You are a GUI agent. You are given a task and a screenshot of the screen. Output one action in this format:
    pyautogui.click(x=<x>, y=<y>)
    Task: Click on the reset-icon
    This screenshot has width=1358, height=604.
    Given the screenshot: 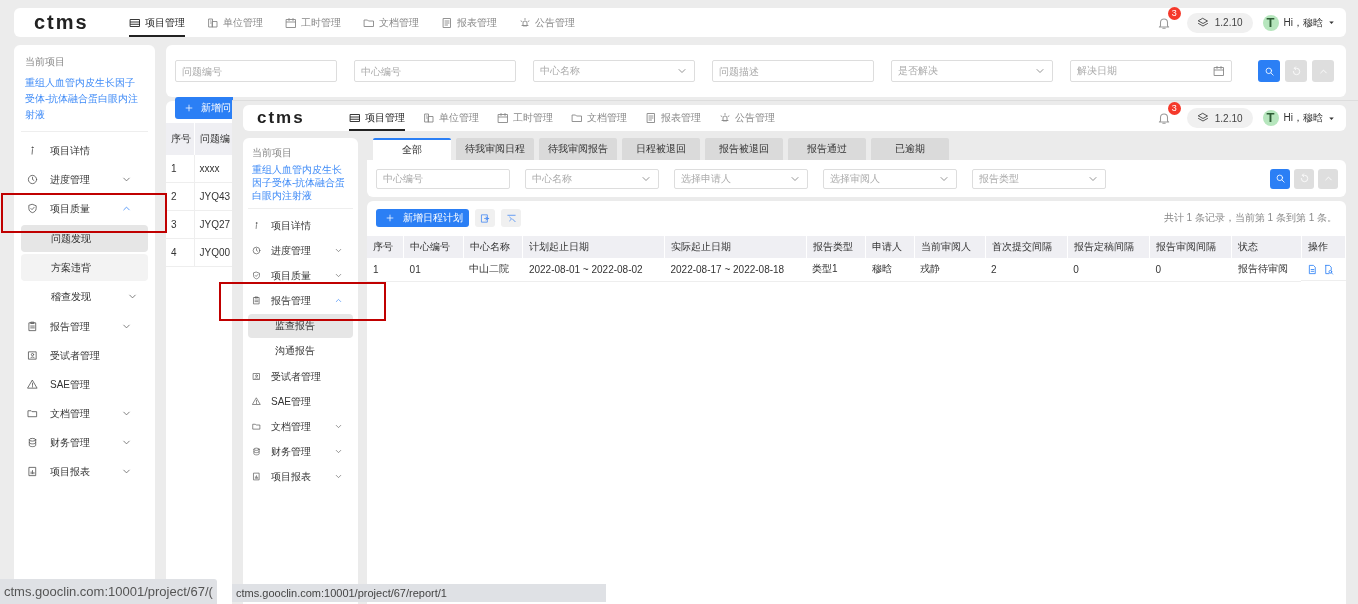 What is the action you would take?
    pyautogui.click(x=1296, y=71)
    